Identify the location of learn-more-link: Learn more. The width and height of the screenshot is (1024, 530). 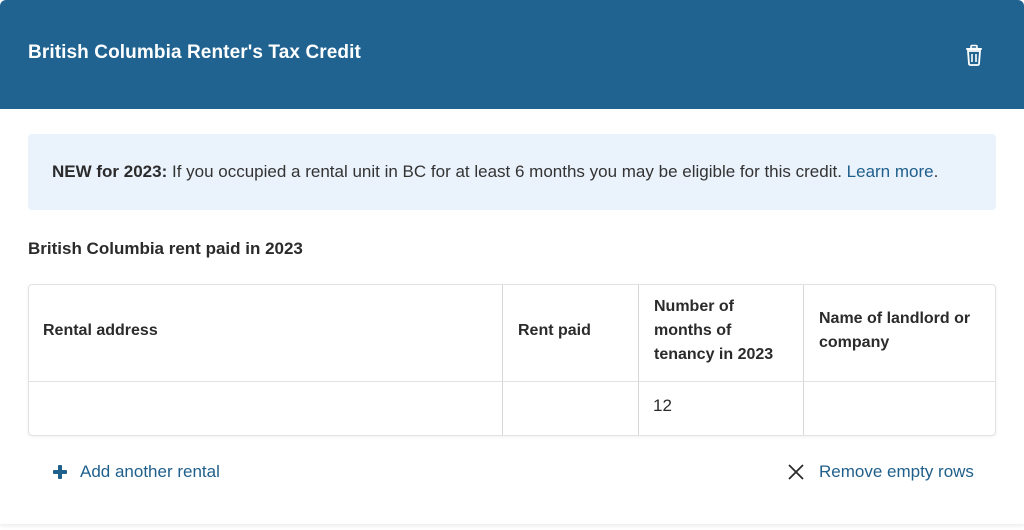
(890, 171).